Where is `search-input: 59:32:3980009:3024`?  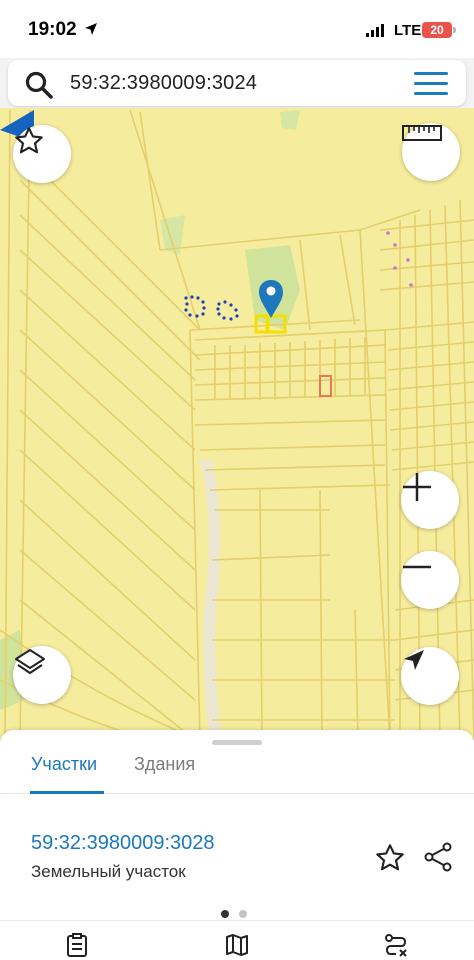 search-input: 59:32:3980009:3024 is located at coordinates (163, 83).